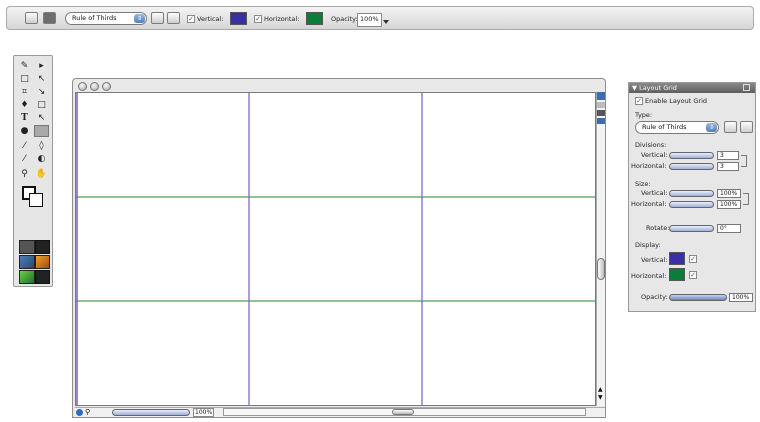 Image resolution: width=760 pixels, height=422 pixels. I want to click on preset-select-value: Rule of Thirds, so click(94, 18).